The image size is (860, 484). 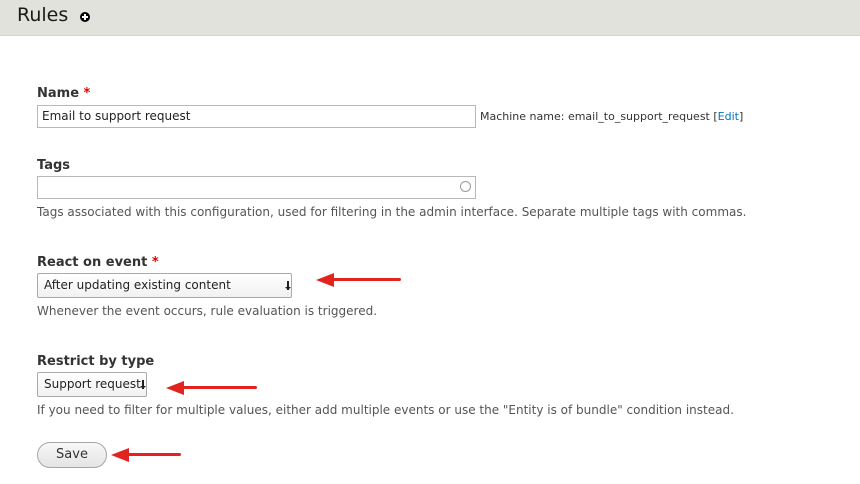 I want to click on name-label: Name *, so click(x=63, y=94).